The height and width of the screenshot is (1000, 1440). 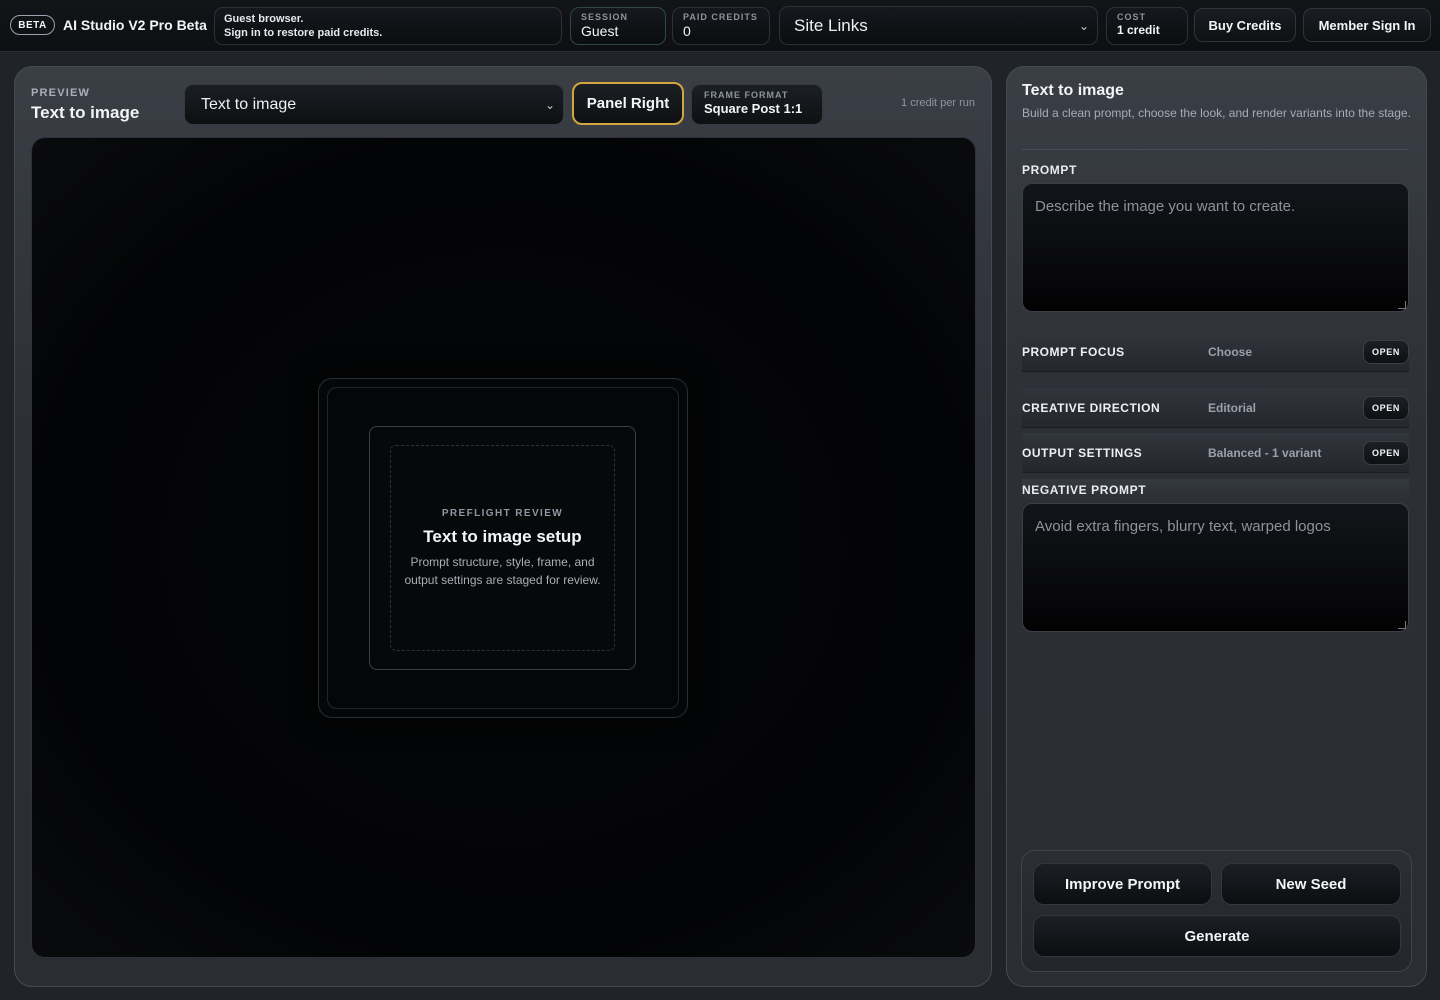 I want to click on site-links-value: Site Links, so click(x=831, y=25).